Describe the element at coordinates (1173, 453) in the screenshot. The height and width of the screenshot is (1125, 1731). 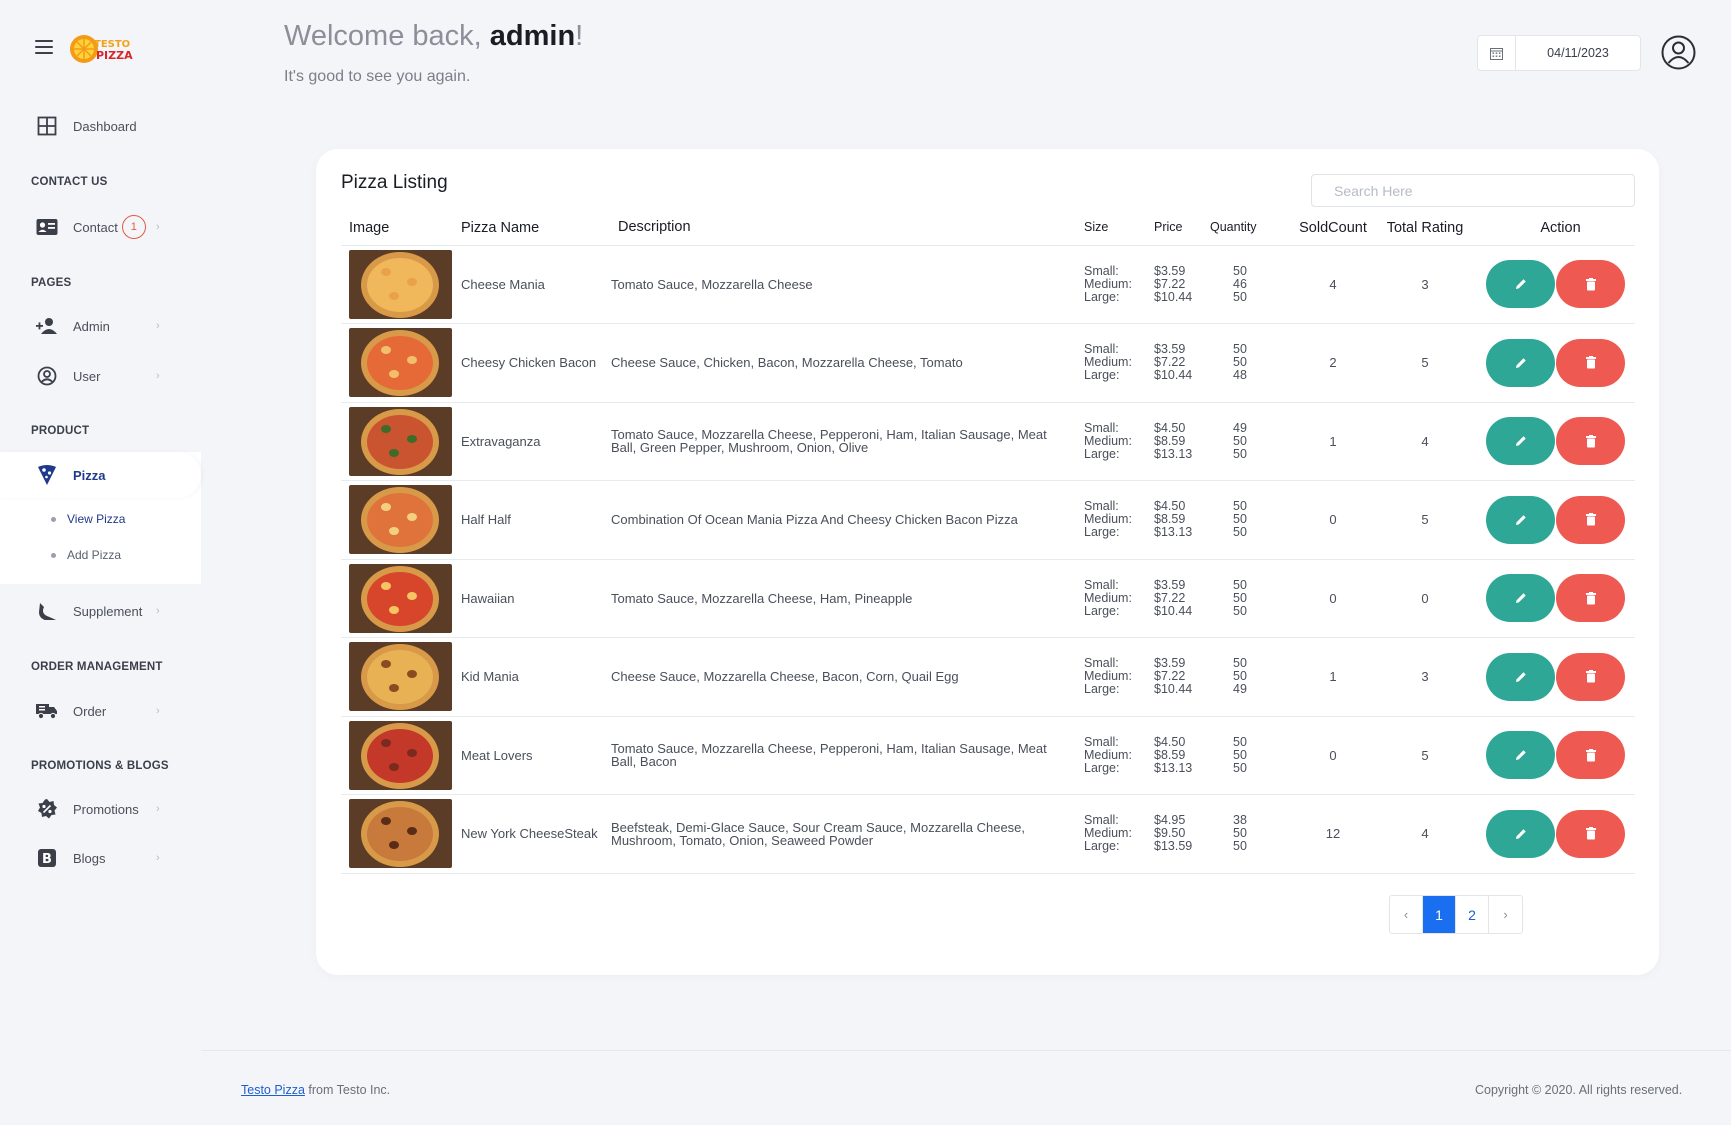
I see `price-value: $13.13` at that location.